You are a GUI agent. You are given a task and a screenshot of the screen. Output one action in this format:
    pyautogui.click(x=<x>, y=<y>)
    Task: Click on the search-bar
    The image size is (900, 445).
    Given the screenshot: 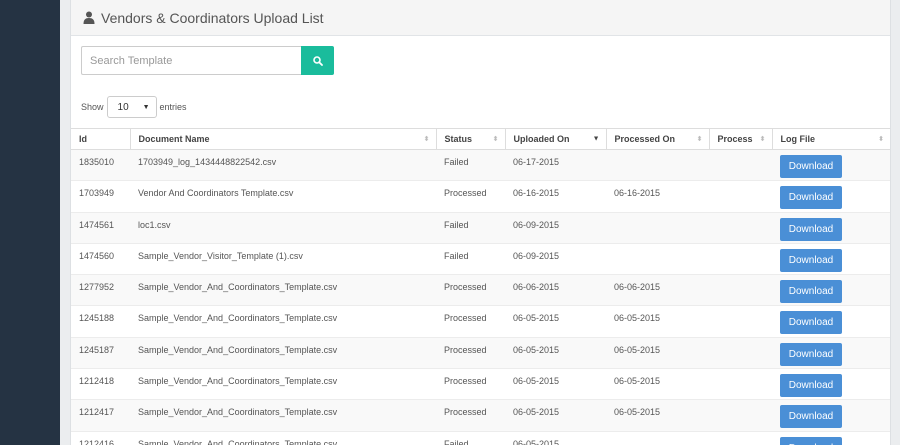 What is the action you would take?
    pyautogui.click(x=207, y=60)
    